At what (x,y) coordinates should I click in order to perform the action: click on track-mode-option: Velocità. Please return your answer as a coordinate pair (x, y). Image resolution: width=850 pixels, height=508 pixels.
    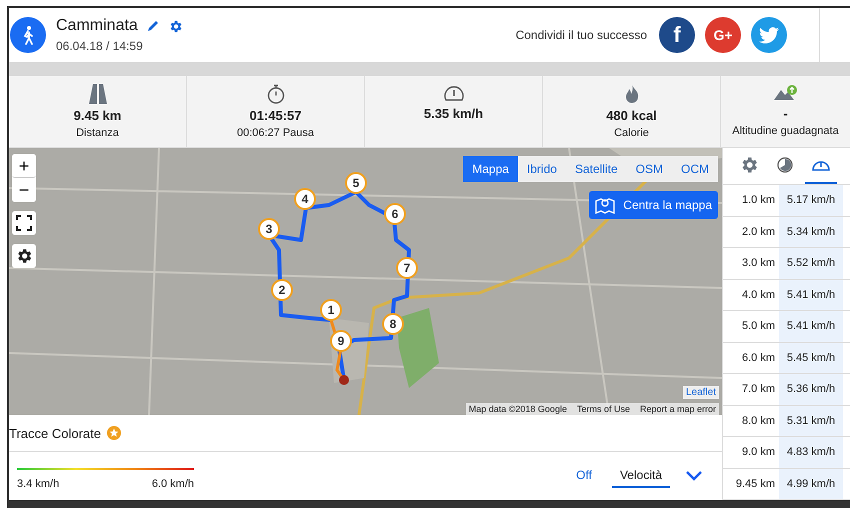
    Looking at the image, I should click on (641, 476).